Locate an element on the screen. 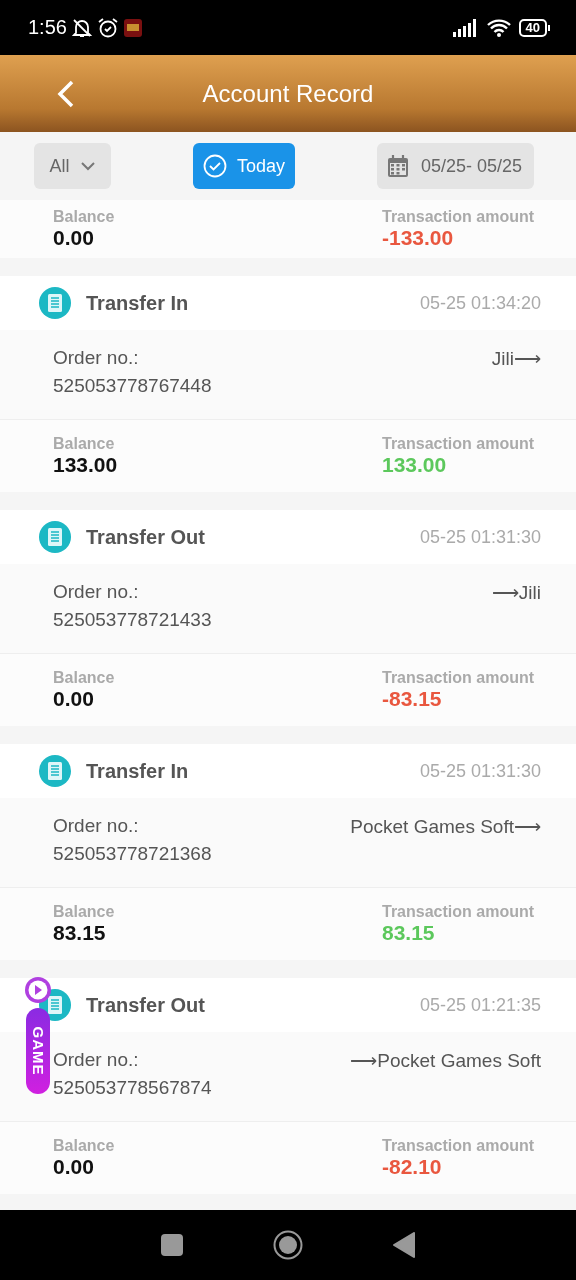 The width and height of the screenshot is (576, 1280). back-nav-icon is located at coordinates (404, 1245).